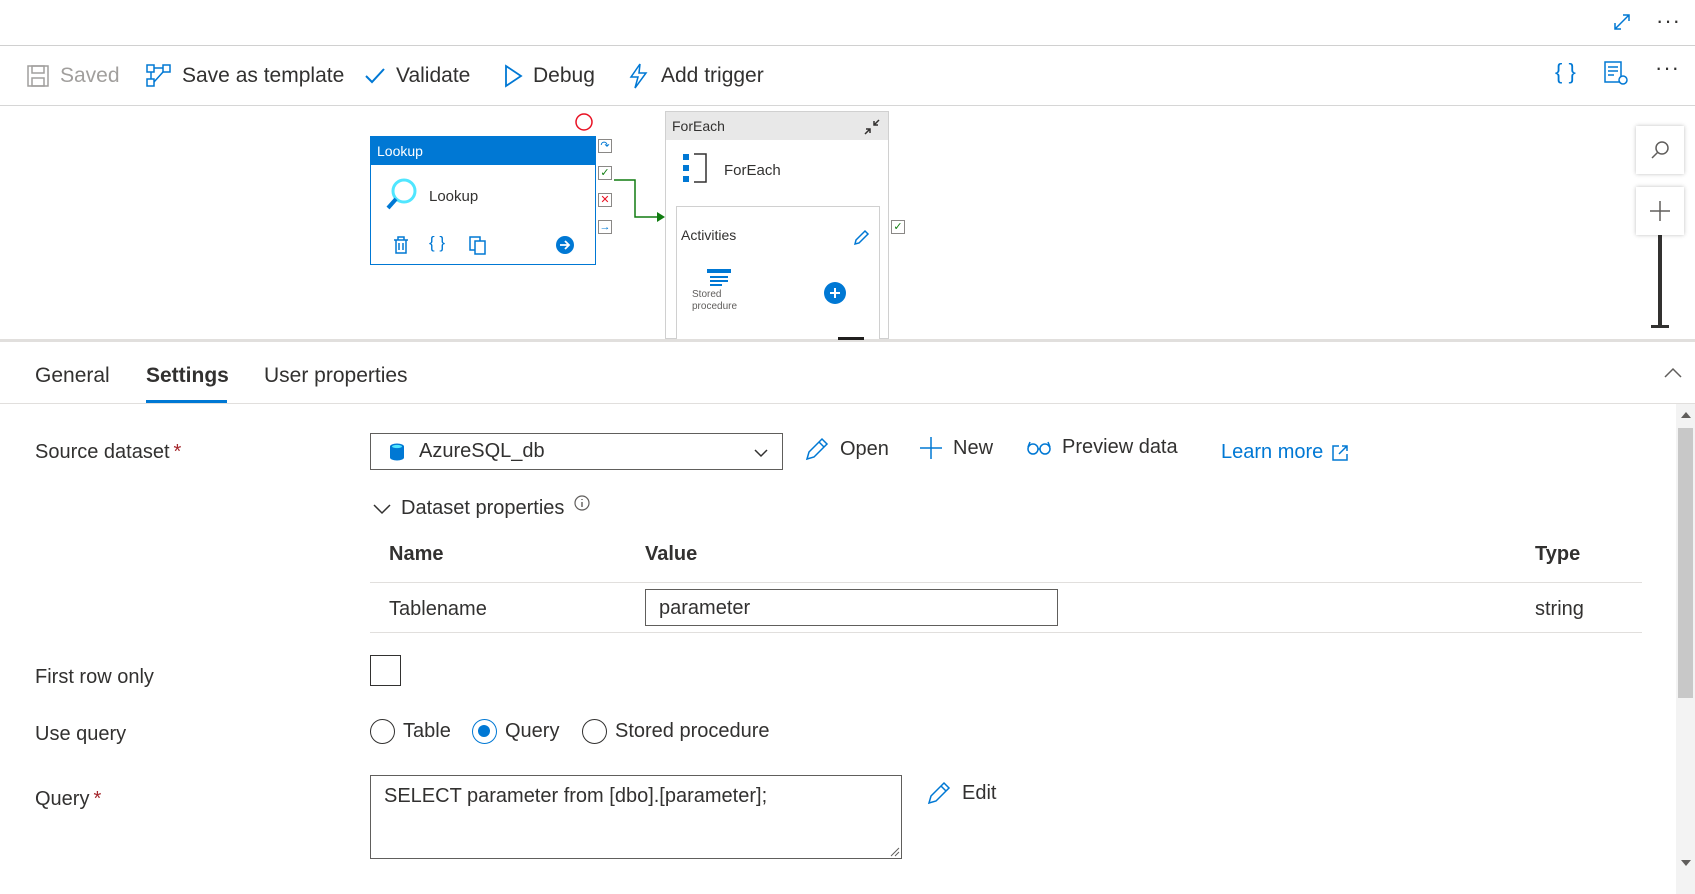 This screenshot has width=1695, height=894. What do you see at coordinates (382, 731) in the screenshot?
I see `radio-table-indicator` at bounding box center [382, 731].